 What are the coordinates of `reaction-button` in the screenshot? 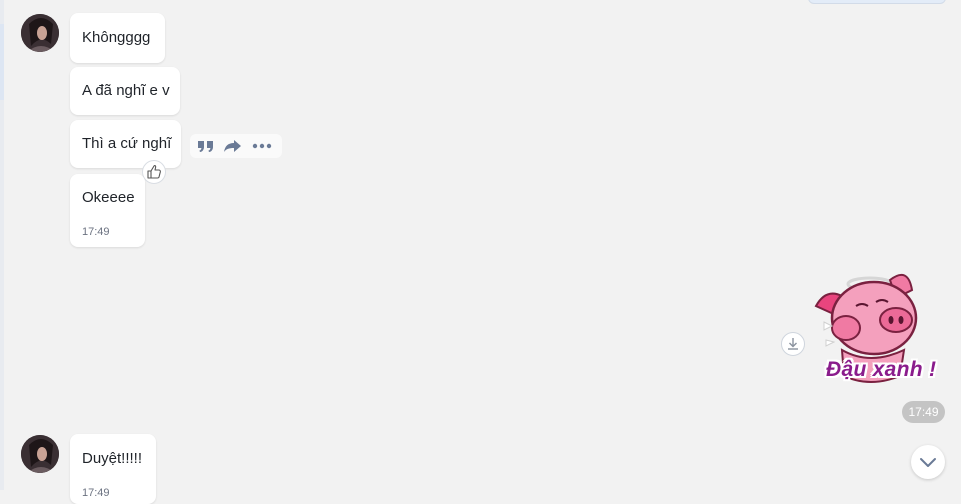 It's located at (154, 172).